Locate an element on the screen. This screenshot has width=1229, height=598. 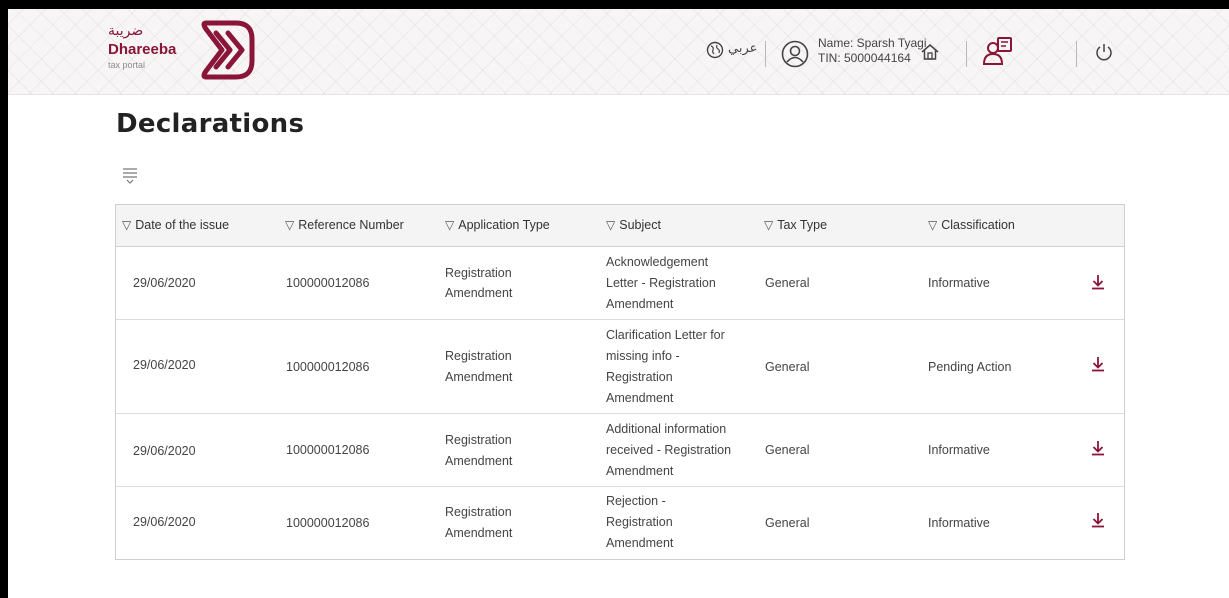
cell-subject-line1: Rejection - is located at coordinates (636, 501).